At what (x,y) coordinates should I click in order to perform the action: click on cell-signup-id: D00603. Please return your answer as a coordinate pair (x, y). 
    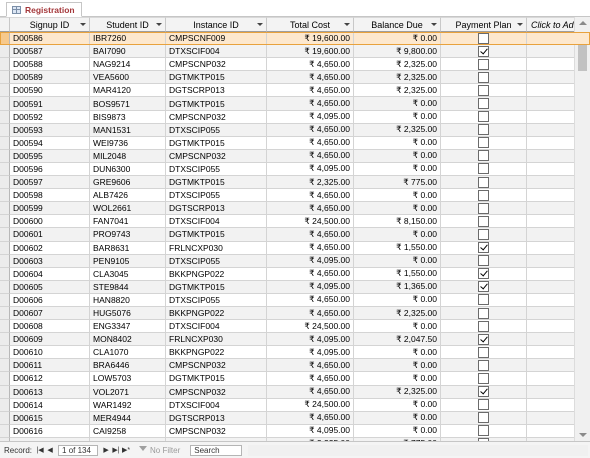
    Looking at the image, I should click on (50, 261).